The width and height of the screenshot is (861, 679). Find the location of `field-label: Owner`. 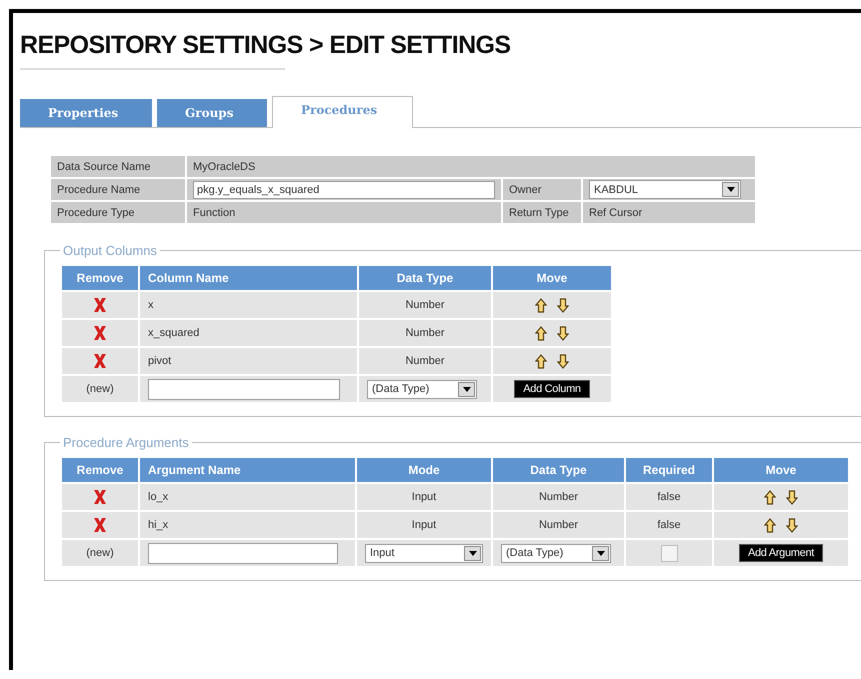

field-label: Owner is located at coordinates (542, 189).